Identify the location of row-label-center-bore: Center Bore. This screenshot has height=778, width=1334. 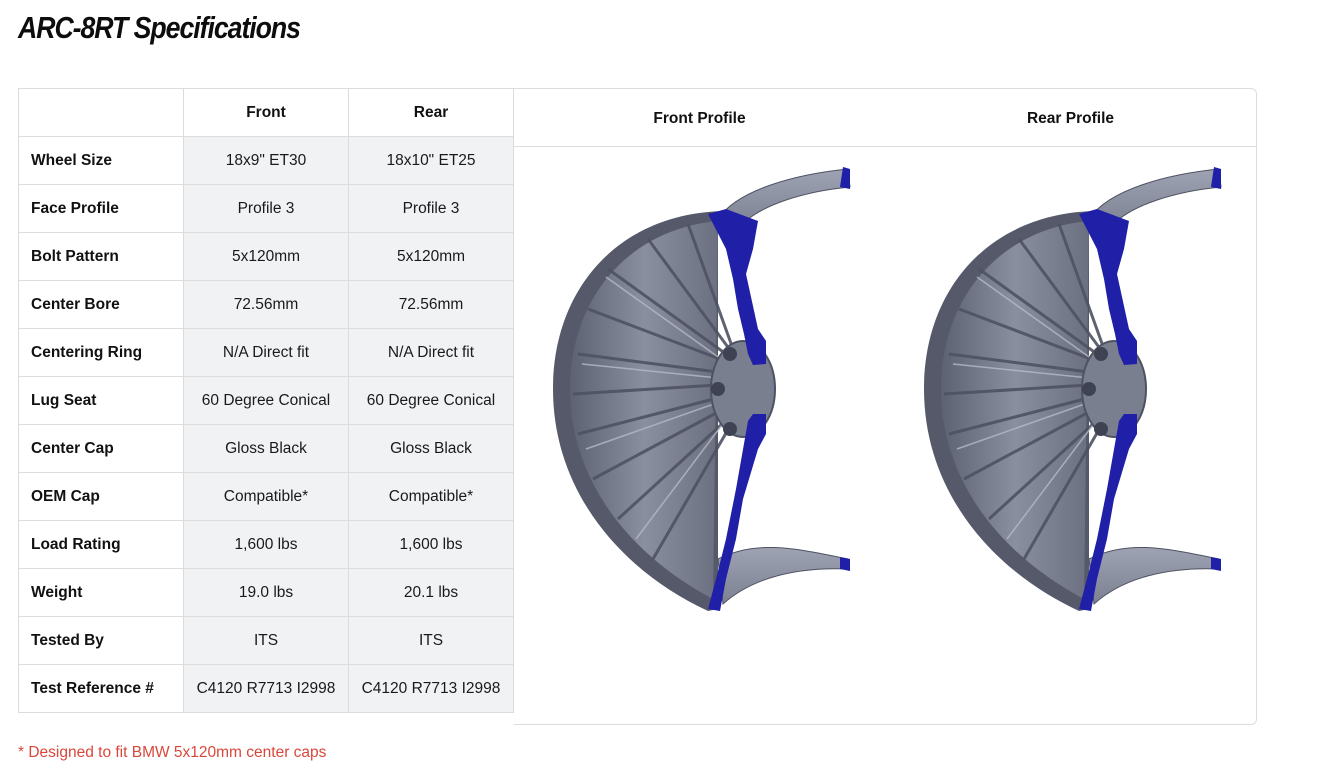
(101, 304).